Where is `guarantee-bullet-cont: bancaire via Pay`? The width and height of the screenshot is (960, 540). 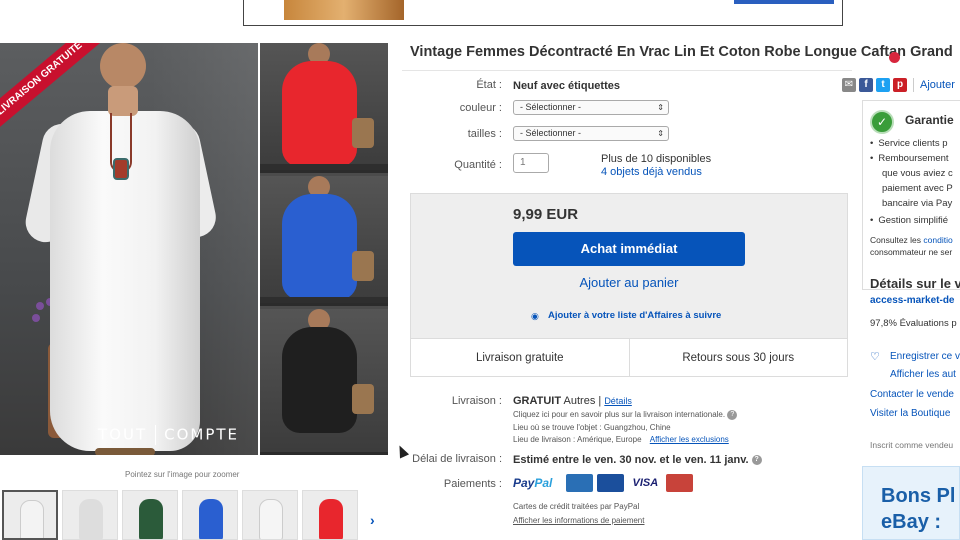 guarantee-bullet-cont: bancaire via Pay is located at coordinates (917, 203).